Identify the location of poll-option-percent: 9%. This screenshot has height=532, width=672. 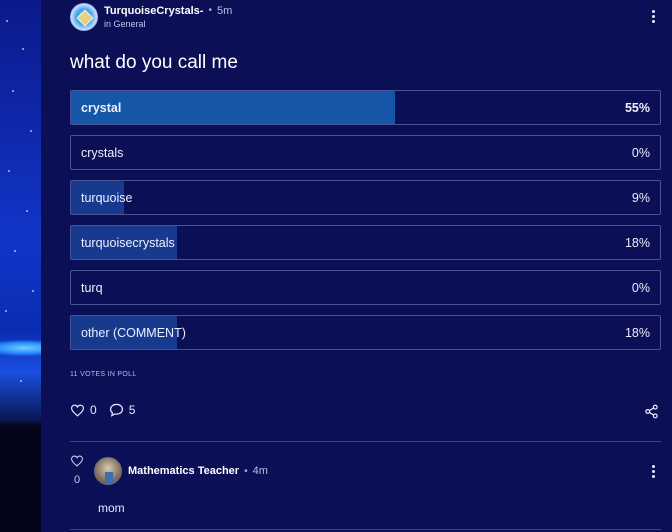
(640, 198).